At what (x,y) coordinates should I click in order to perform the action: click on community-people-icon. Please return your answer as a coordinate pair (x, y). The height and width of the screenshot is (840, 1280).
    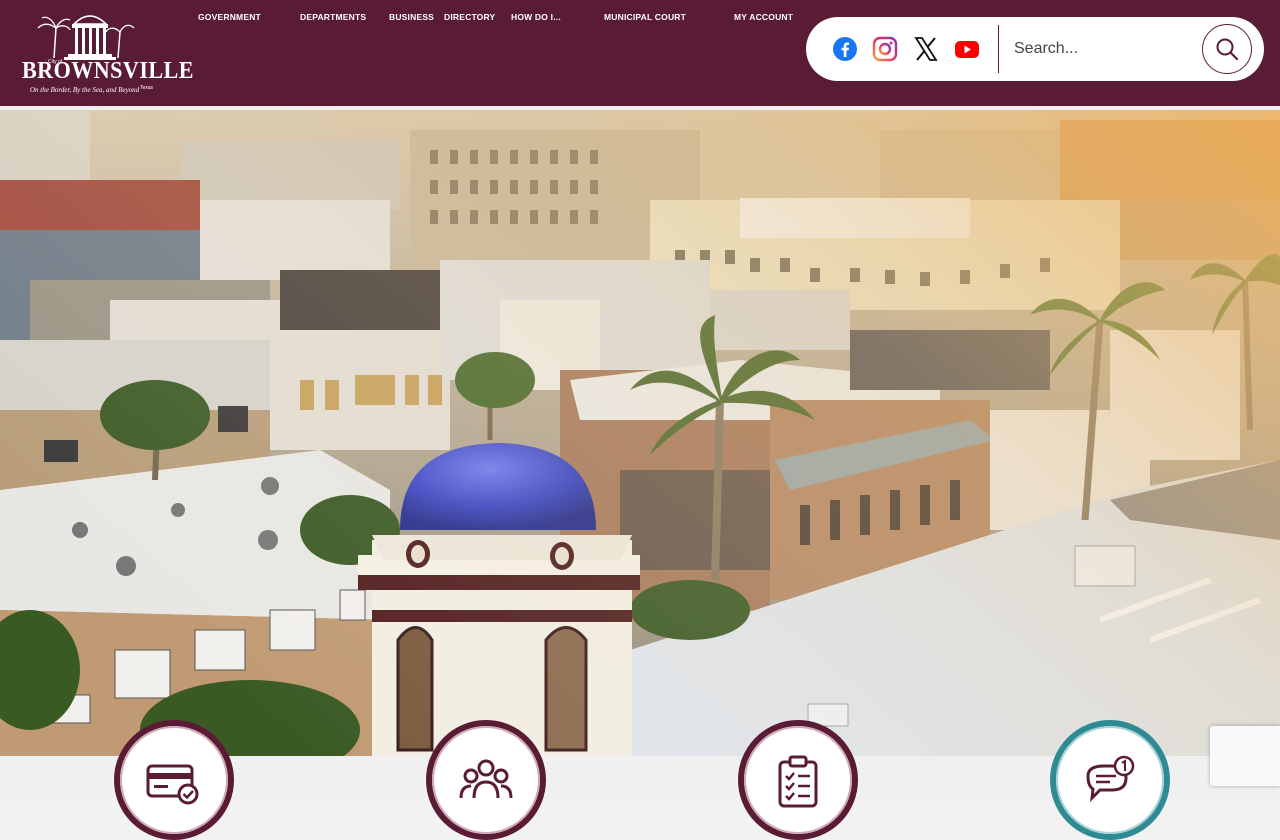
    Looking at the image, I should click on (486, 779).